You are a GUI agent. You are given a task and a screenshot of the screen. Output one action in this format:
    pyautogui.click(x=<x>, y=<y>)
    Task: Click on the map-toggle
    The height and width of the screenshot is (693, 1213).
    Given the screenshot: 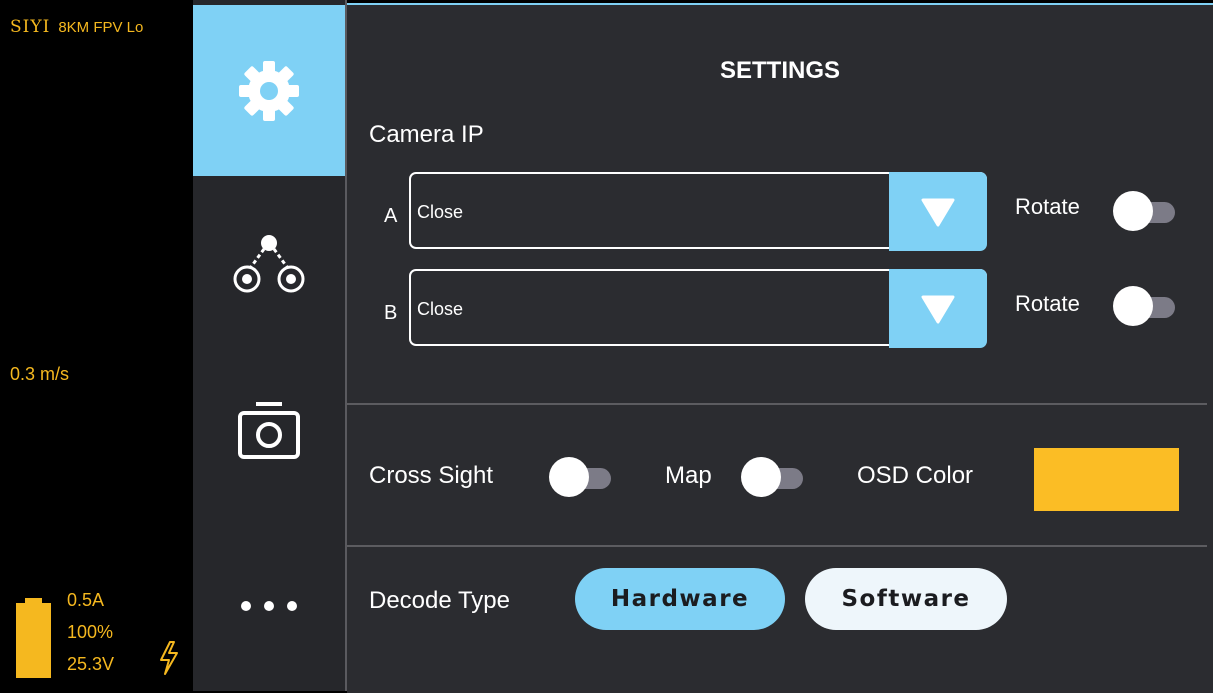 What is the action you would take?
    pyautogui.click(x=772, y=477)
    